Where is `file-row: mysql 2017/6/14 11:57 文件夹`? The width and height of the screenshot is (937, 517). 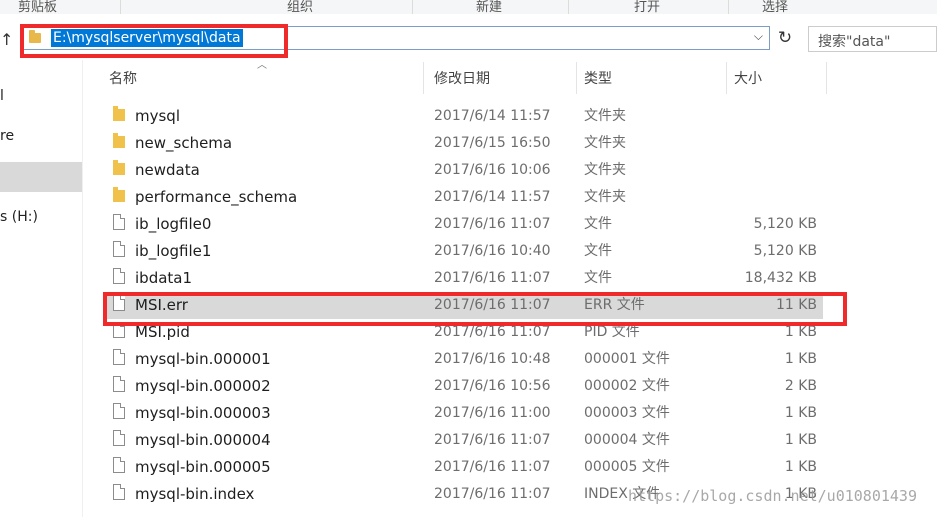 file-row: mysql 2017/6/14 11:57 文件夹 is located at coordinates (463, 116).